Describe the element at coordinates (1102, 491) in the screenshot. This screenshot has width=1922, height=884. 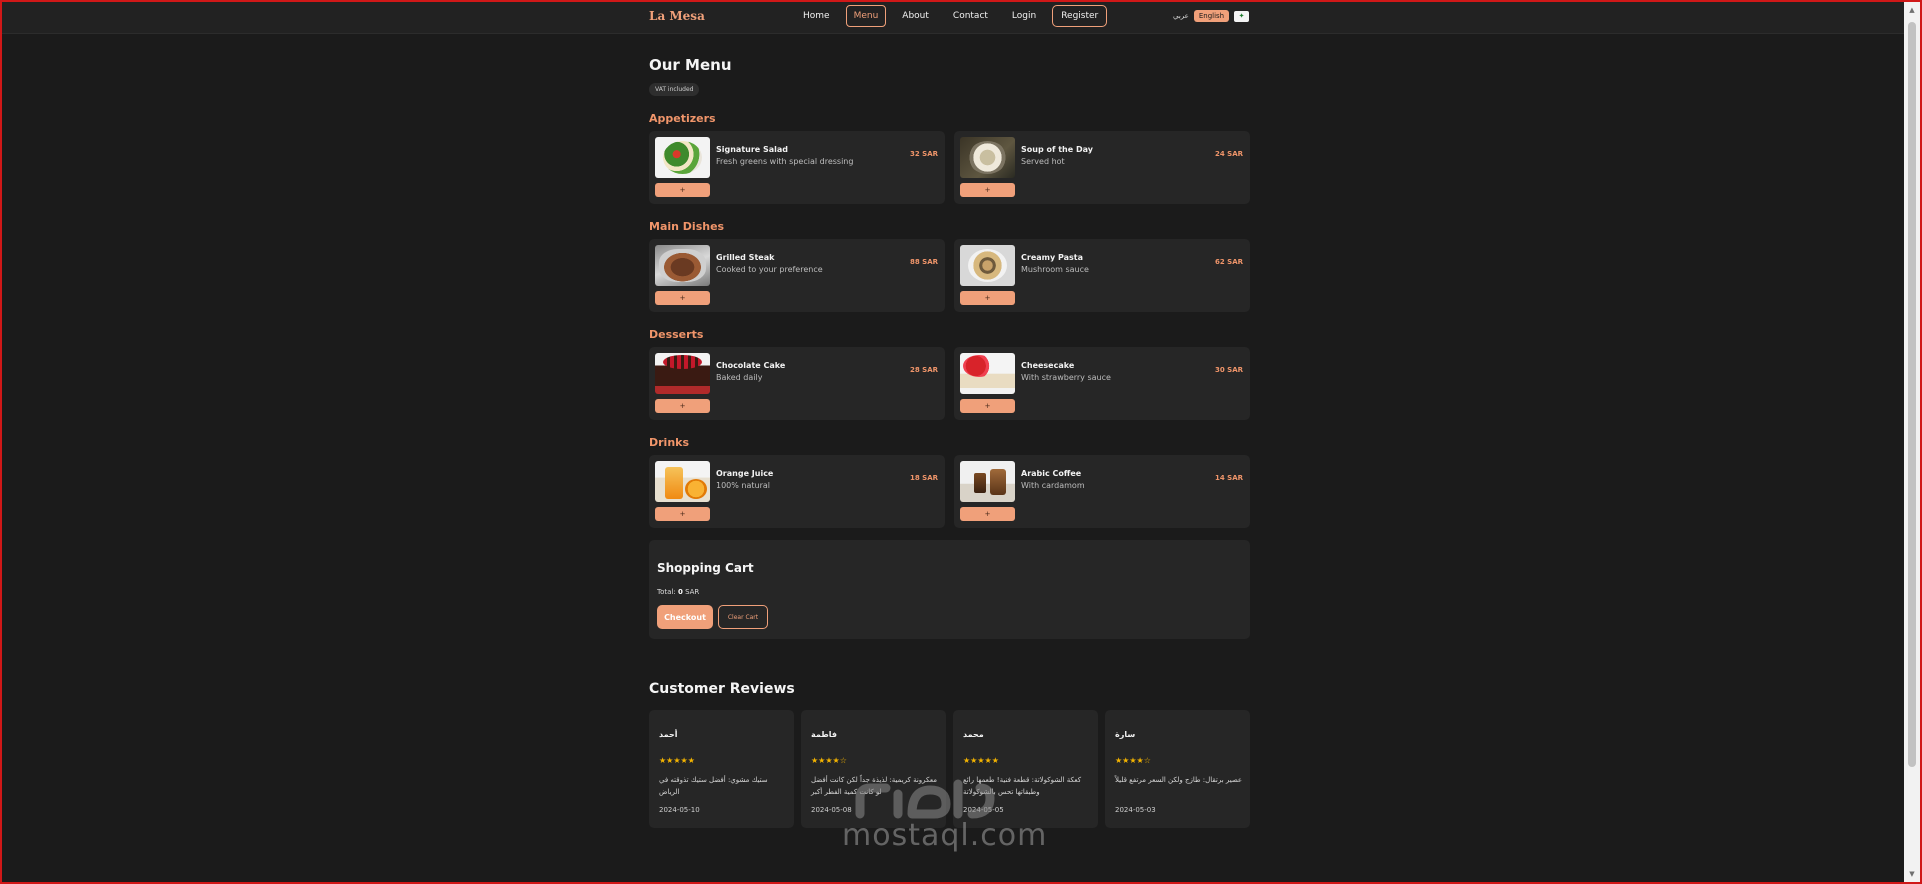
I see `menu-item-card: Arabic Coffee With cardamom 14 SAR +` at that location.